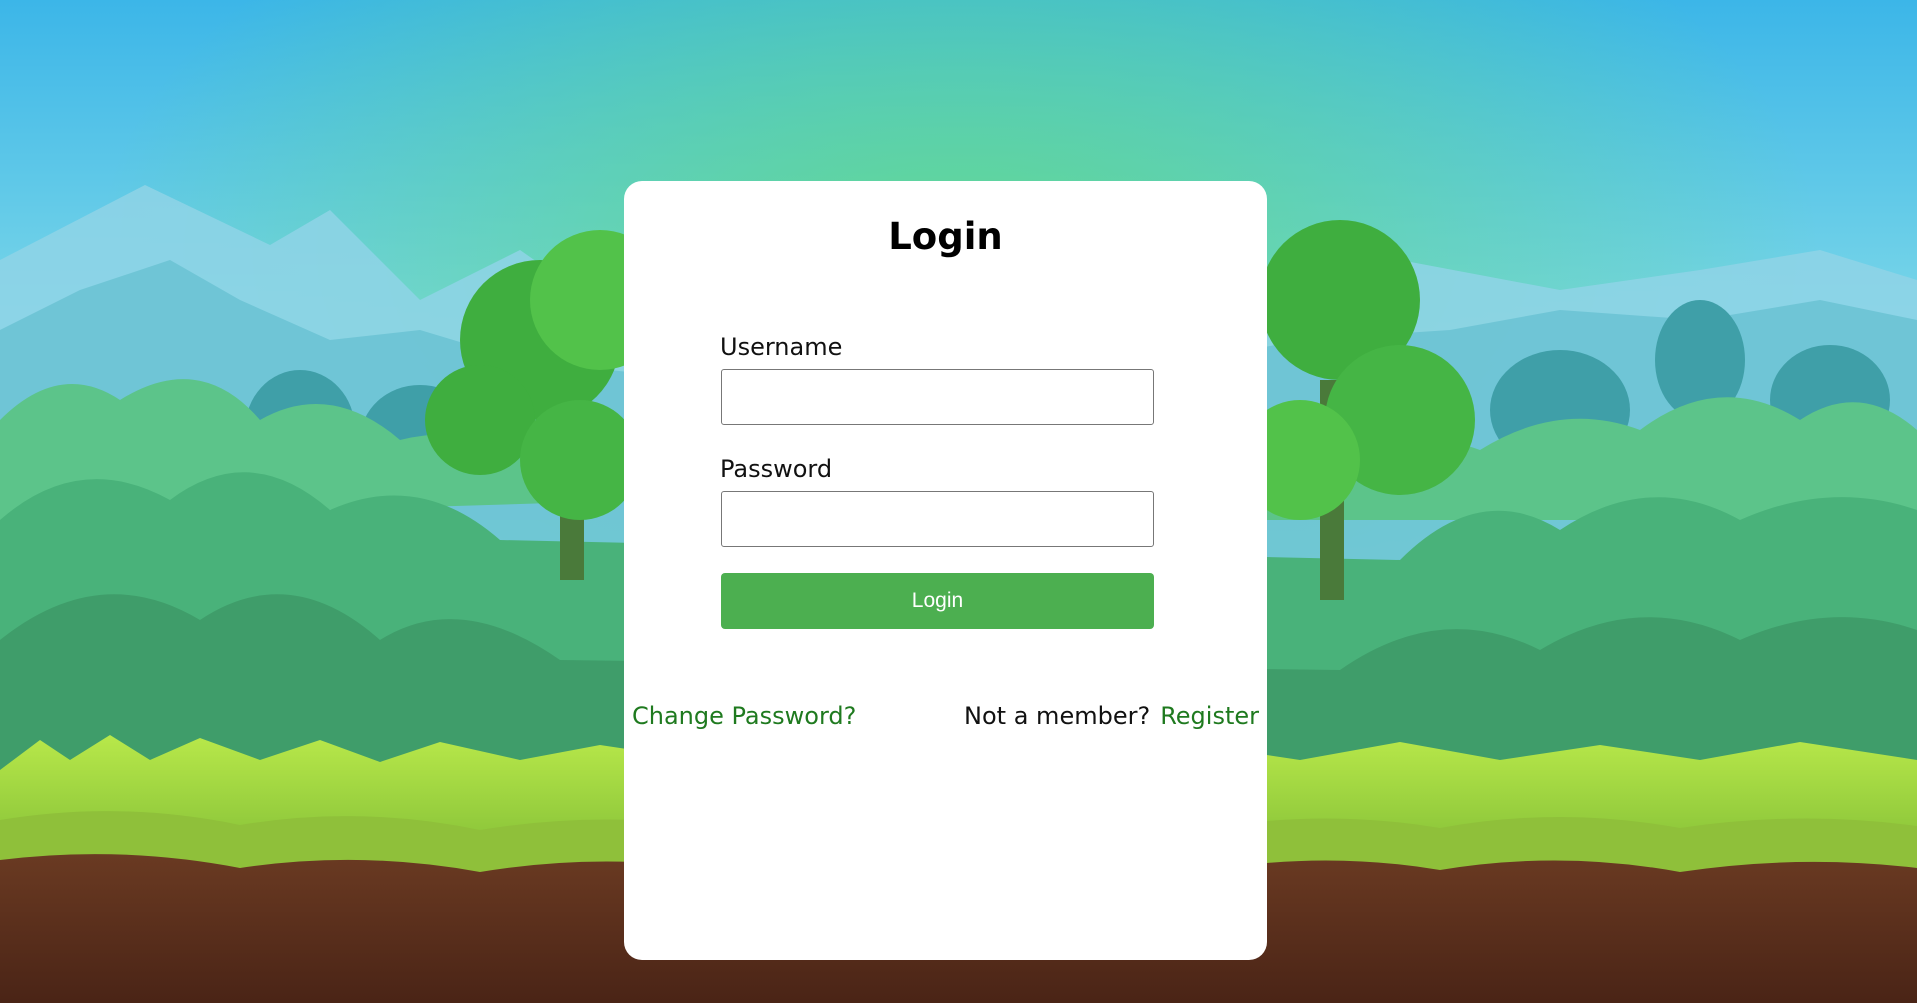 This screenshot has width=1917, height=1003. I want to click on register-link: Register, so click(1209, 716).